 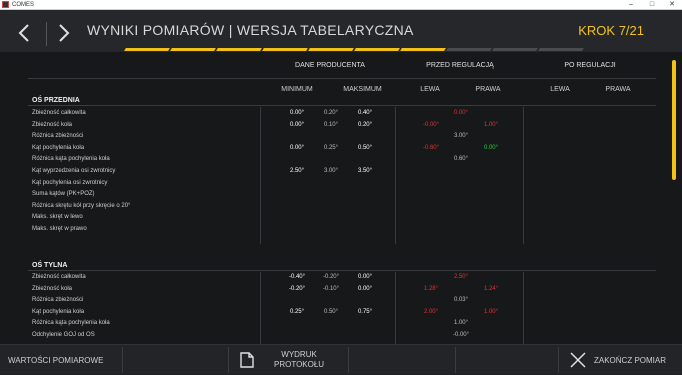 What do you see at coordinates (331, 288) in the screenshot?
I see `cell-nom: -0.10°` at bounding box center [331, 288].